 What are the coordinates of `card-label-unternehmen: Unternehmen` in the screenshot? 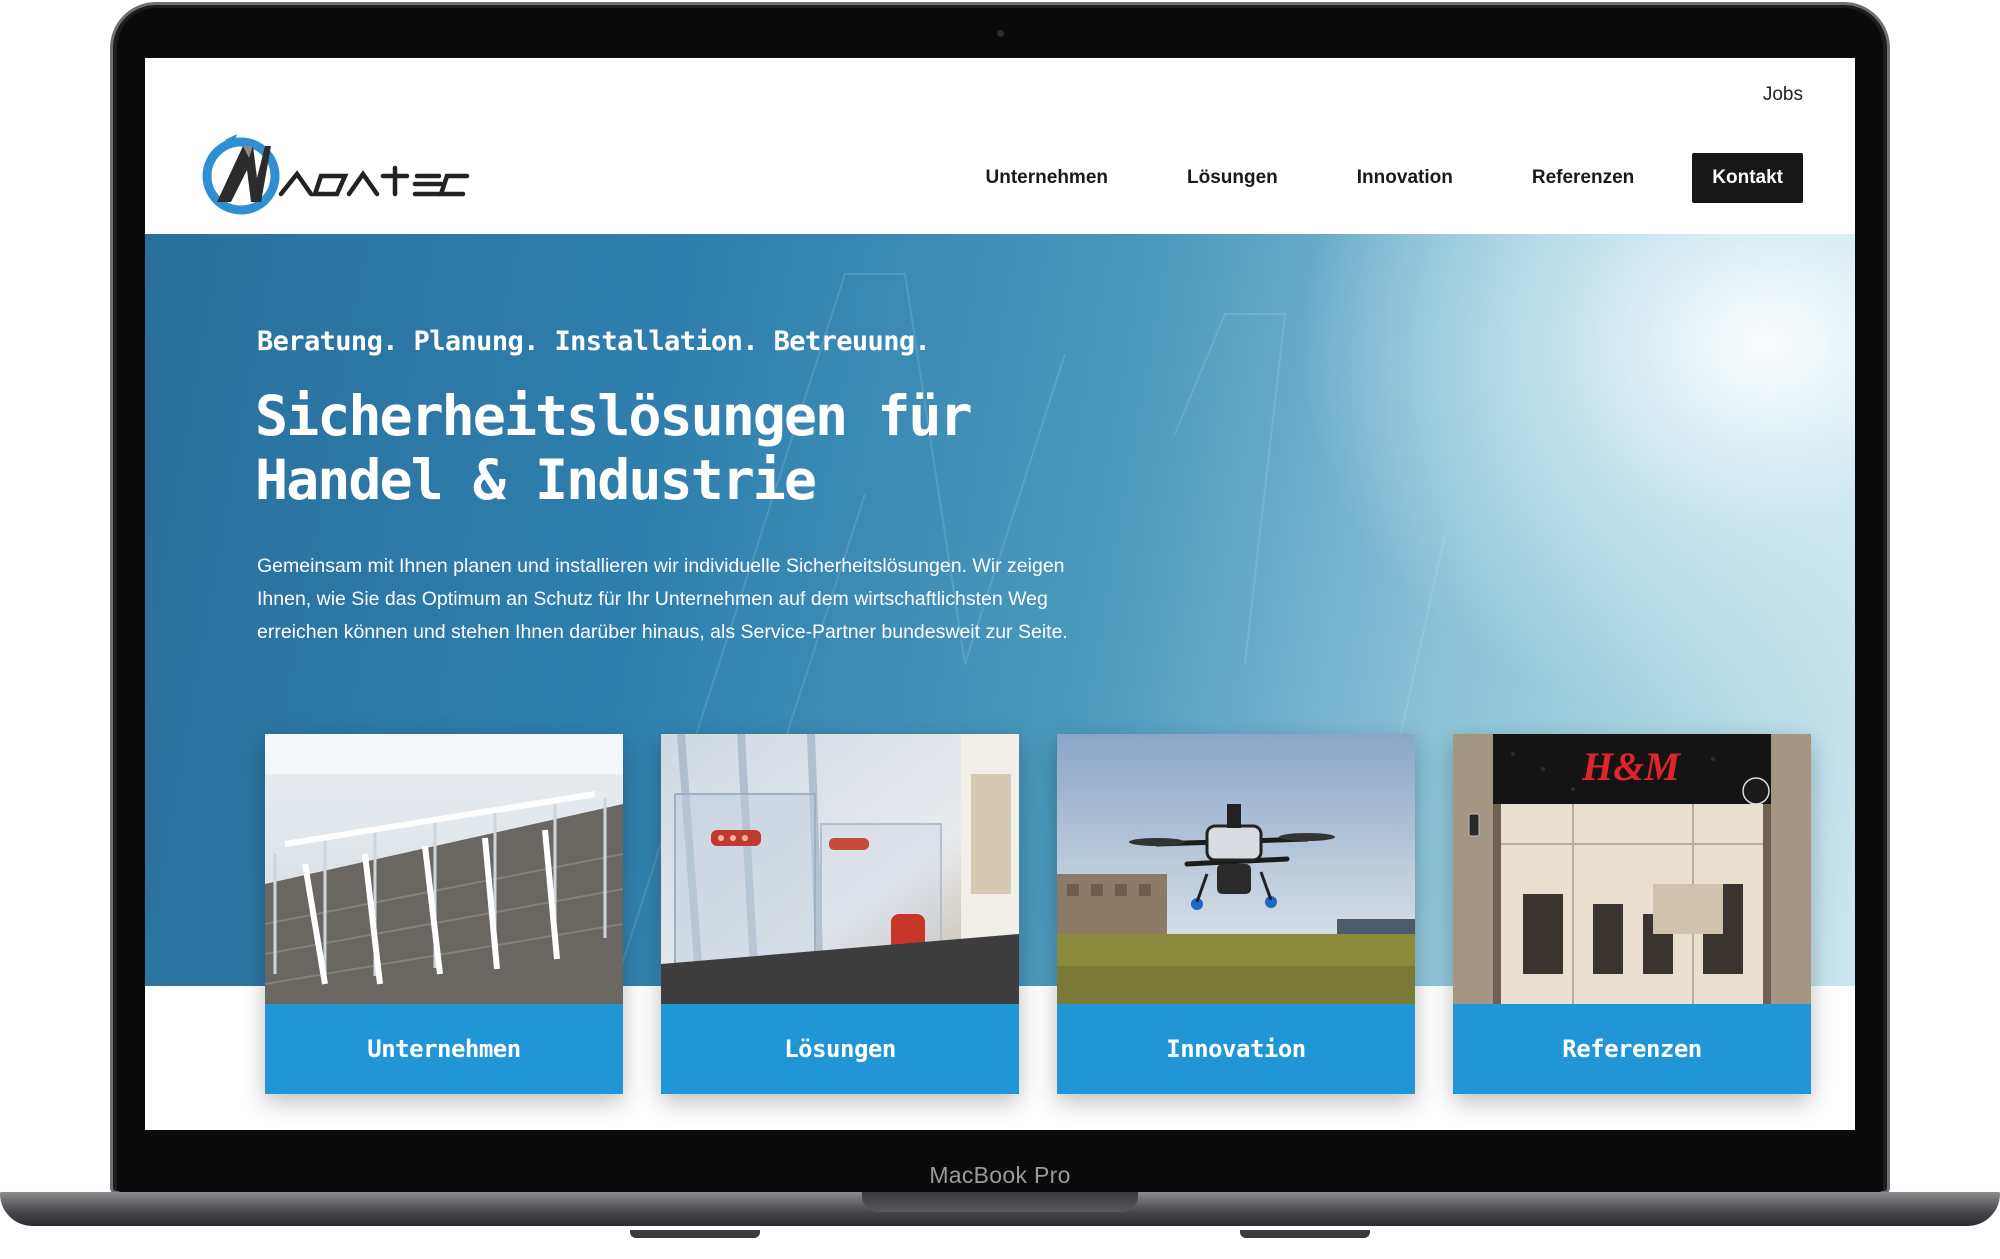 It's located at (444, 1049).